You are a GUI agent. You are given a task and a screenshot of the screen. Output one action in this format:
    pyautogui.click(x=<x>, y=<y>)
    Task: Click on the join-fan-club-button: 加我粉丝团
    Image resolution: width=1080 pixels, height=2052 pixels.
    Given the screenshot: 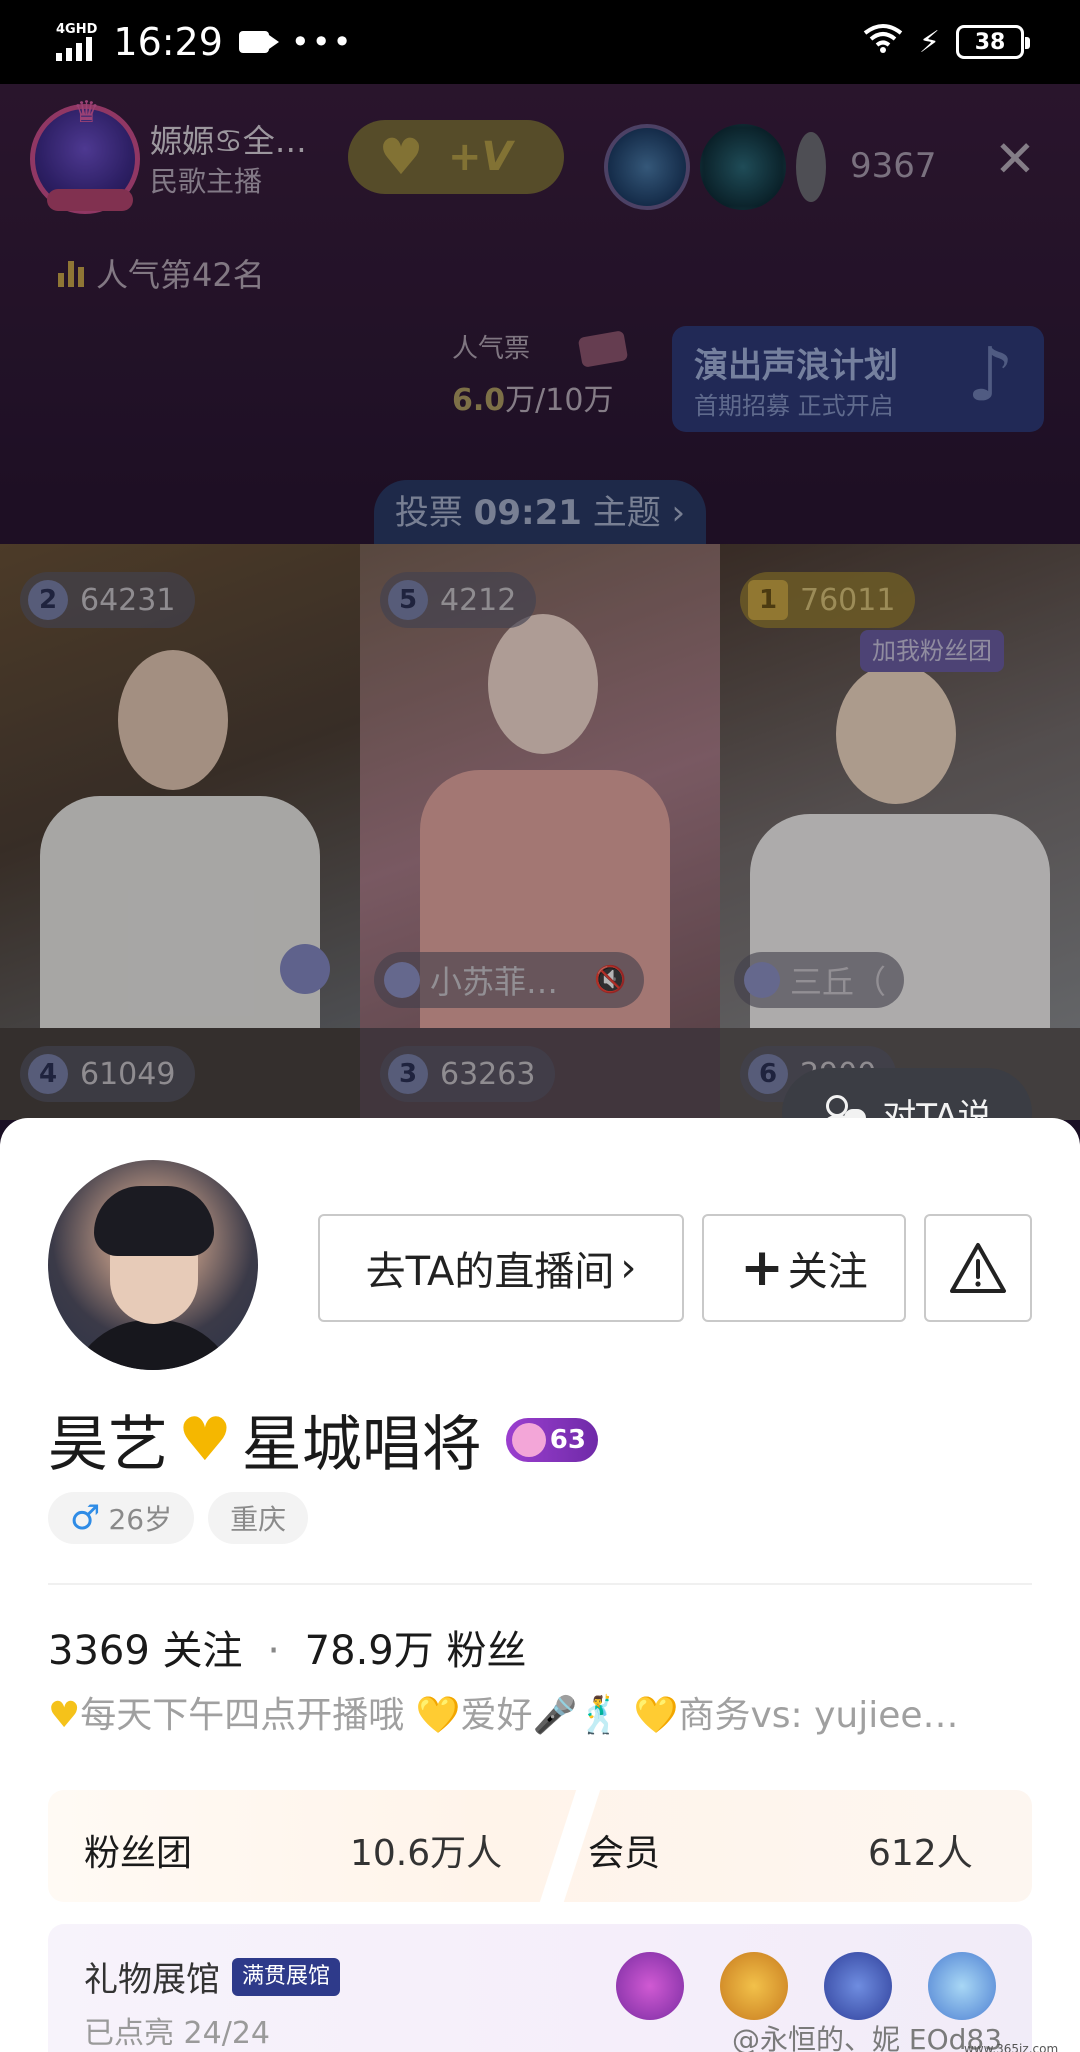 What is the action you would take?
    pyautogui.click(x=932, y=651)
    